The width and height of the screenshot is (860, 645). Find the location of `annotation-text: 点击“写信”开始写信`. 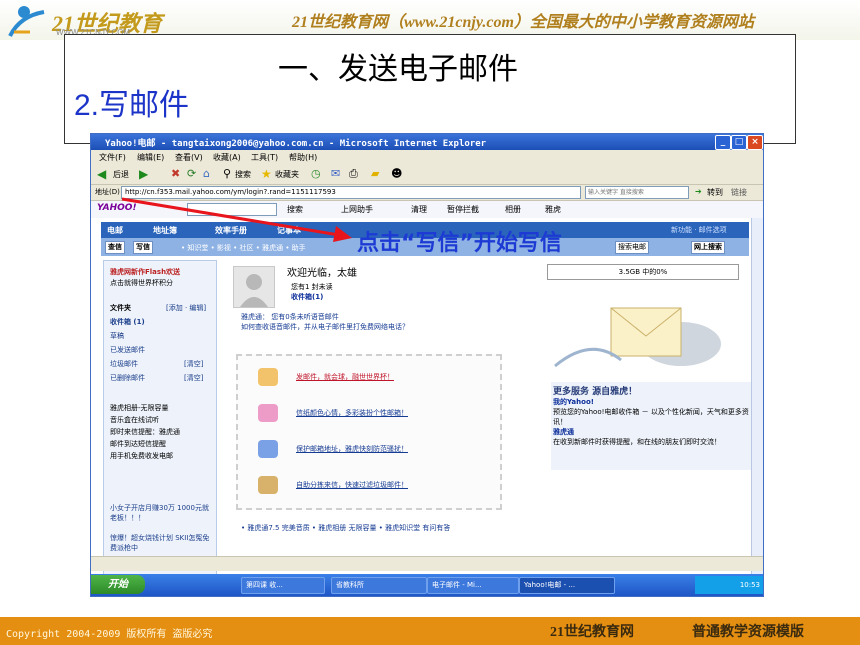

annotation-text: 点击“写信”开始写信 is located at coordinates (459, 243).